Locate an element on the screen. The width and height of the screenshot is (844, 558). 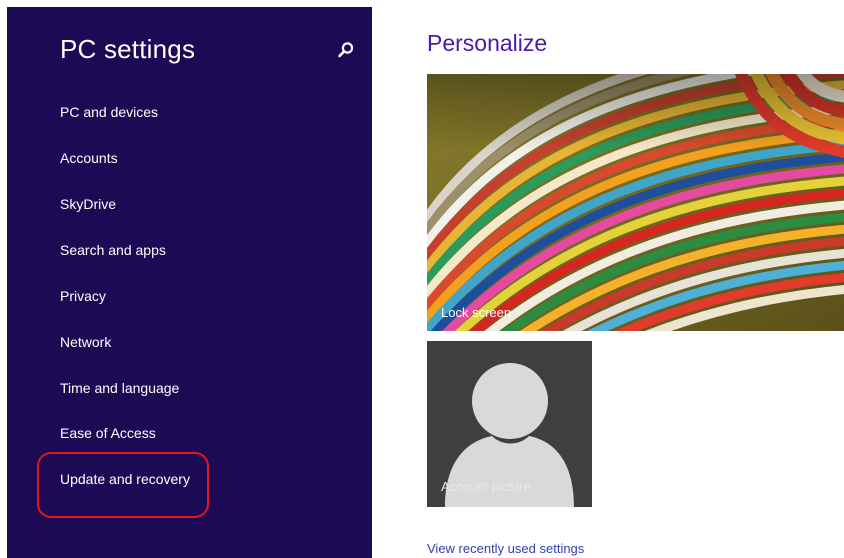
sidebar-title: PC settings is located at coordinates (128, 49).